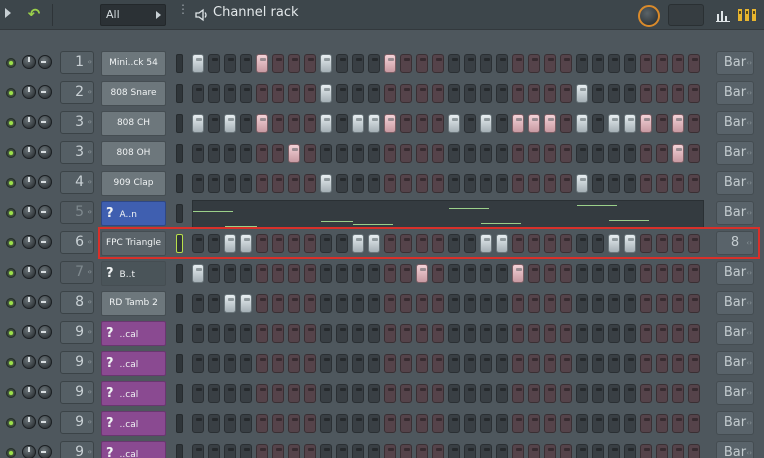  Describe the element at coordinates (133, 449) in the screenshot. I see `channel-name-button: ? ..cal` at that location.